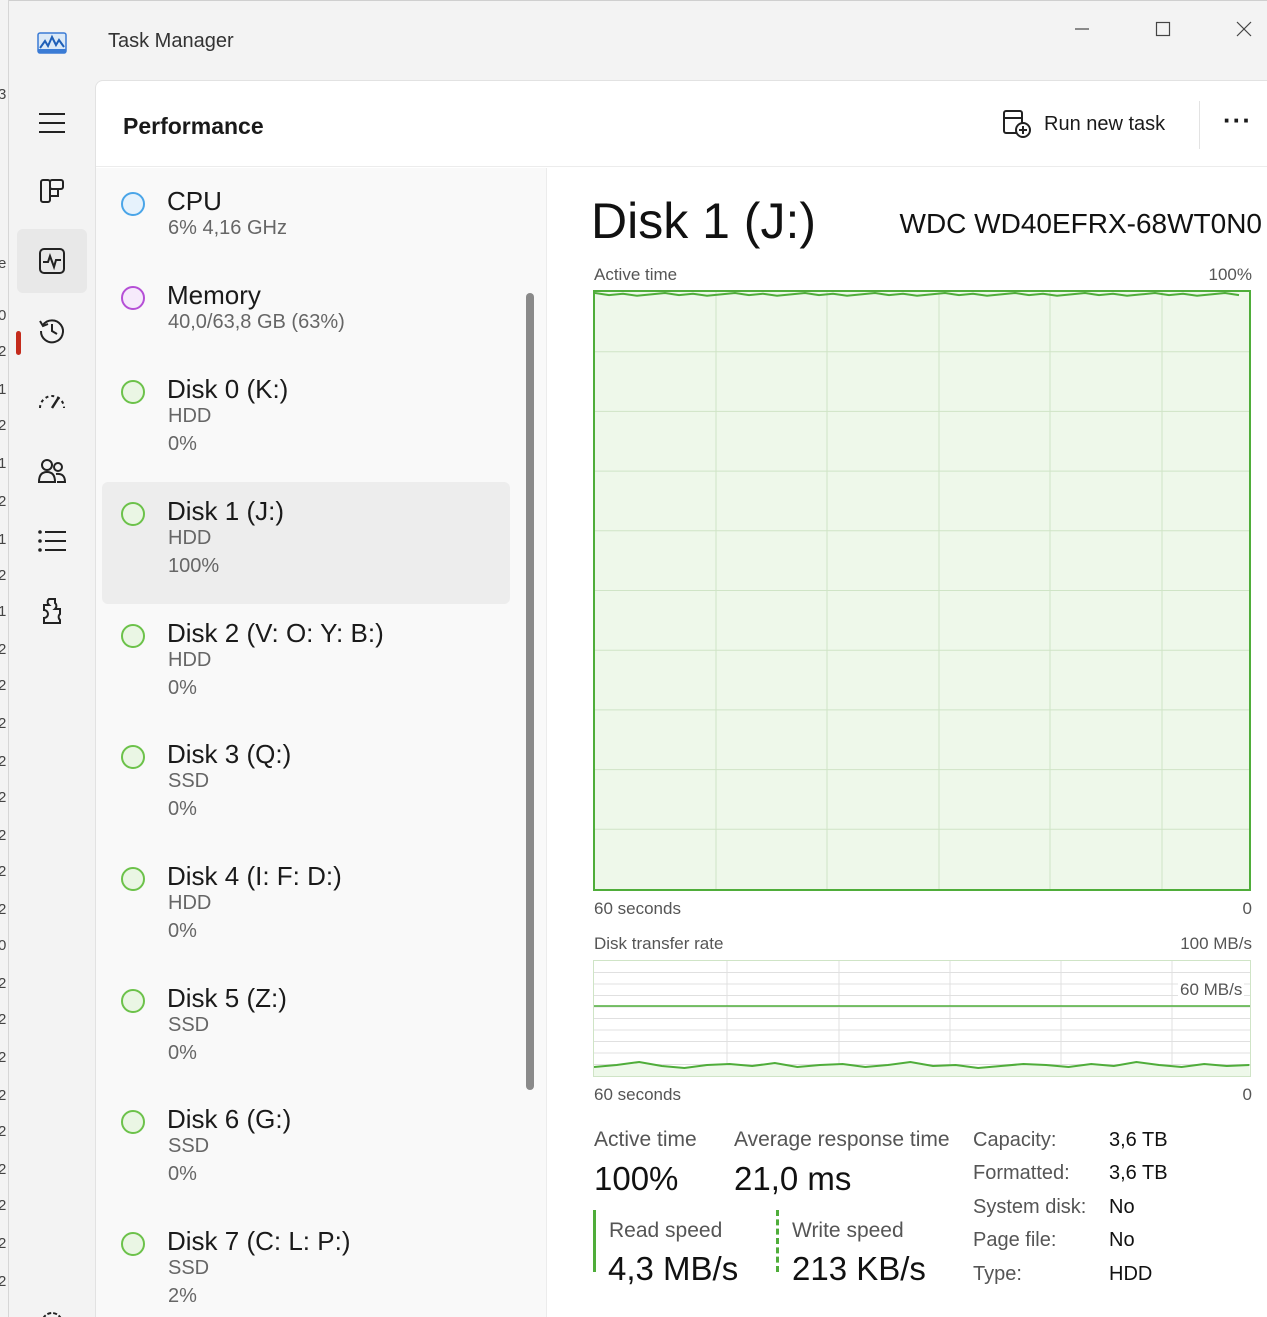  I want to click on transfer-rate-graph-svg, so click(922, 1018).